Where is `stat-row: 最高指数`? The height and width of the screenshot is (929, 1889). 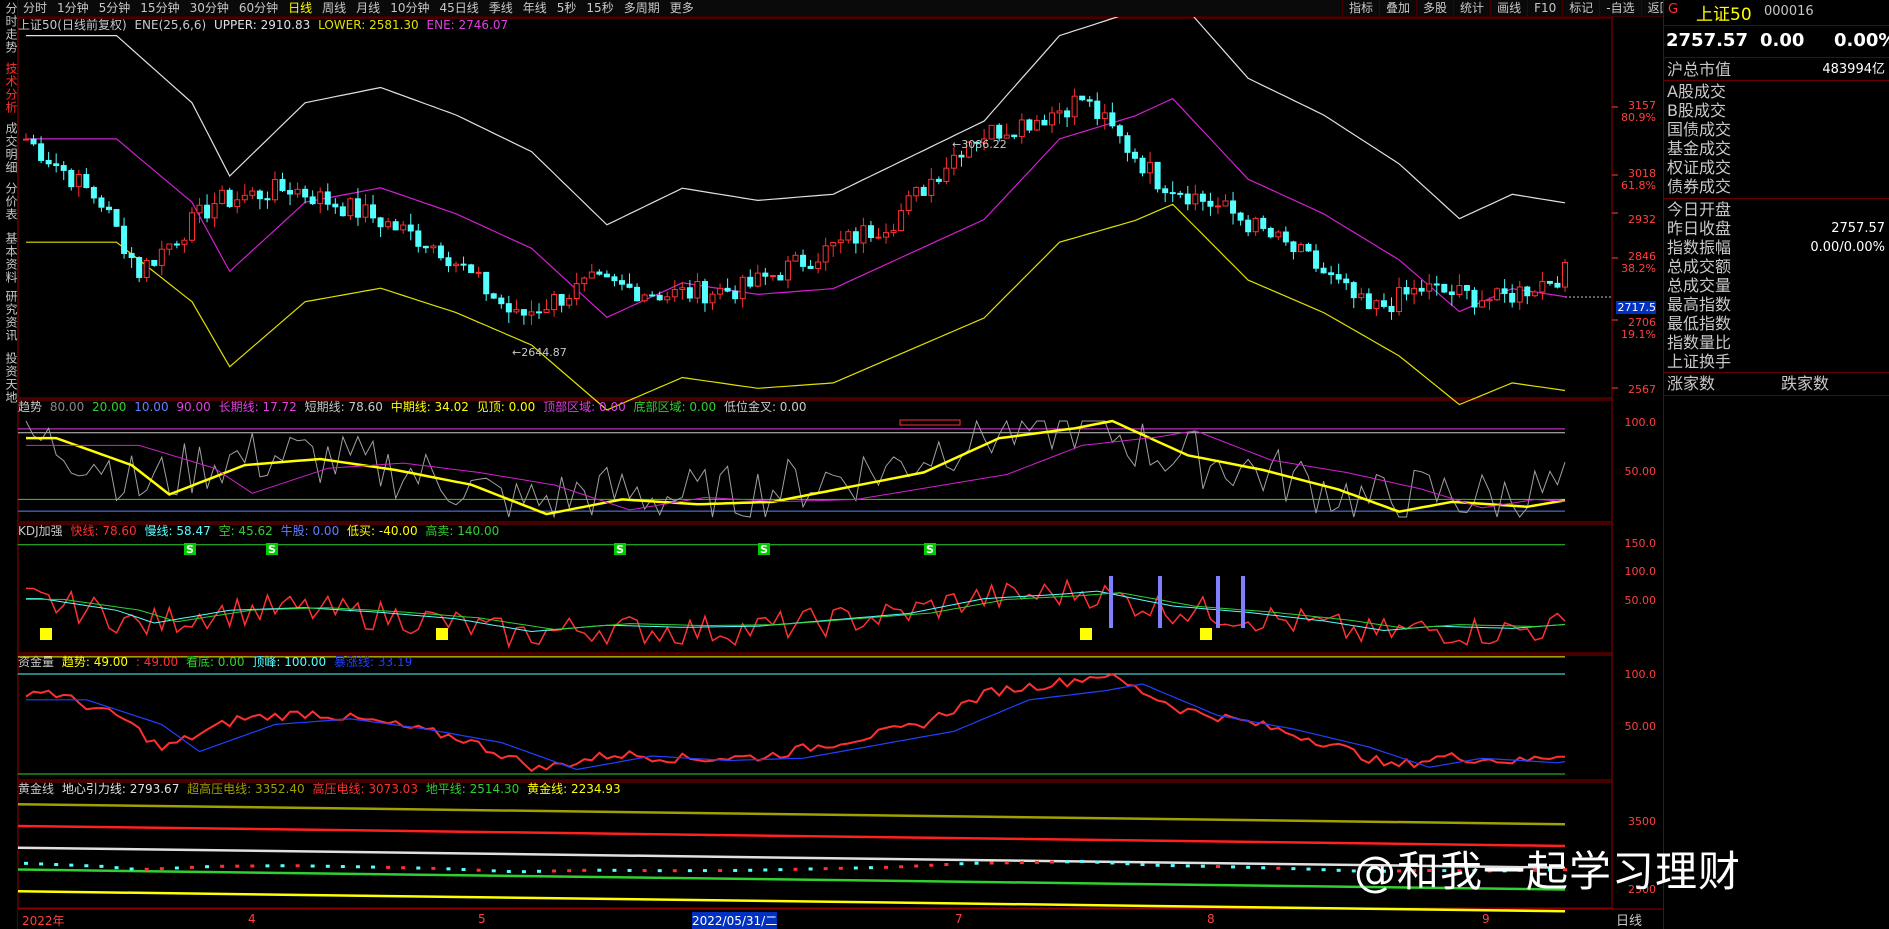
stat-row: 最高指数 is located at coordinates (1699, 304).